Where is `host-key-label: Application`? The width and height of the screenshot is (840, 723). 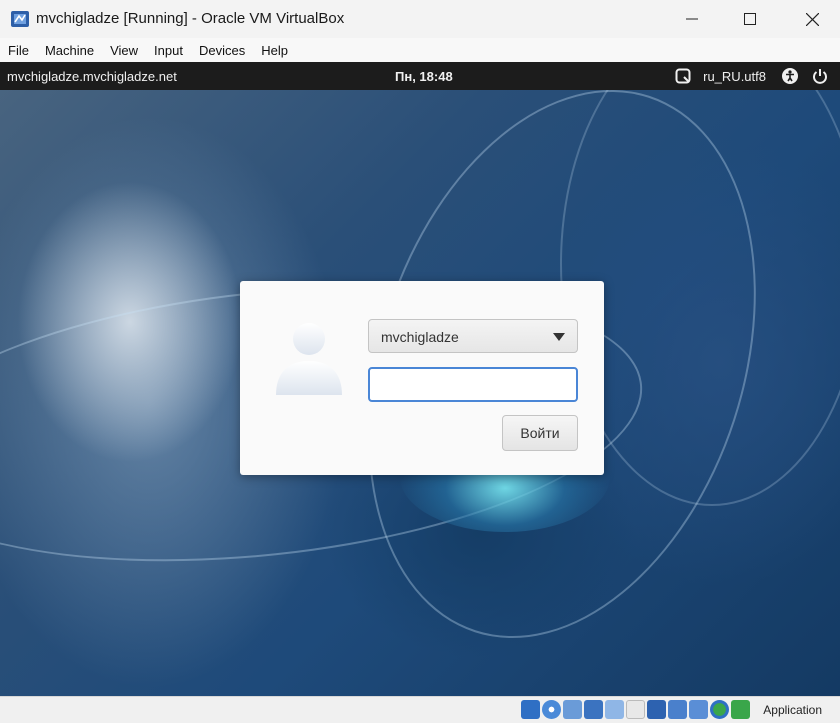 host-key-label: Application is located at coordinates (792, 710).